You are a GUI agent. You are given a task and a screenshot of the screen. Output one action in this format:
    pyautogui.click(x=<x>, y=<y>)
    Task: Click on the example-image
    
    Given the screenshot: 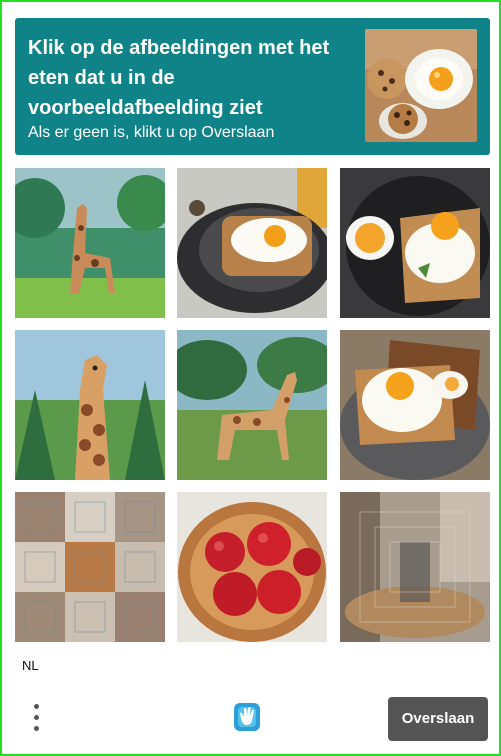 What is the action you would take?
    pyautogui.click(x=421, y=85)
    